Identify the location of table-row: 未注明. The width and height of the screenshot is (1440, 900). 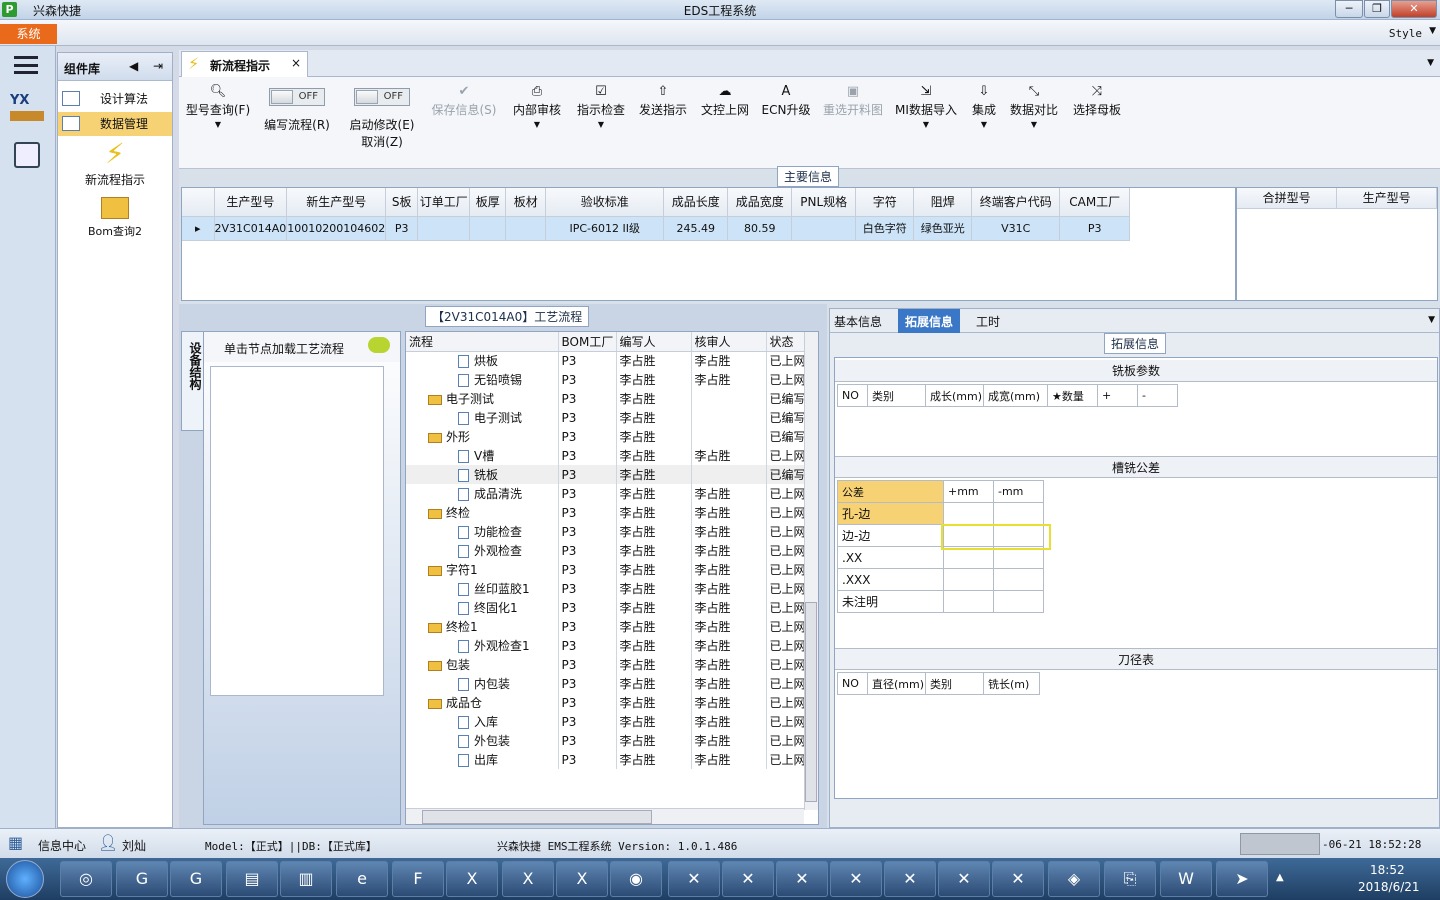
(940, 601).